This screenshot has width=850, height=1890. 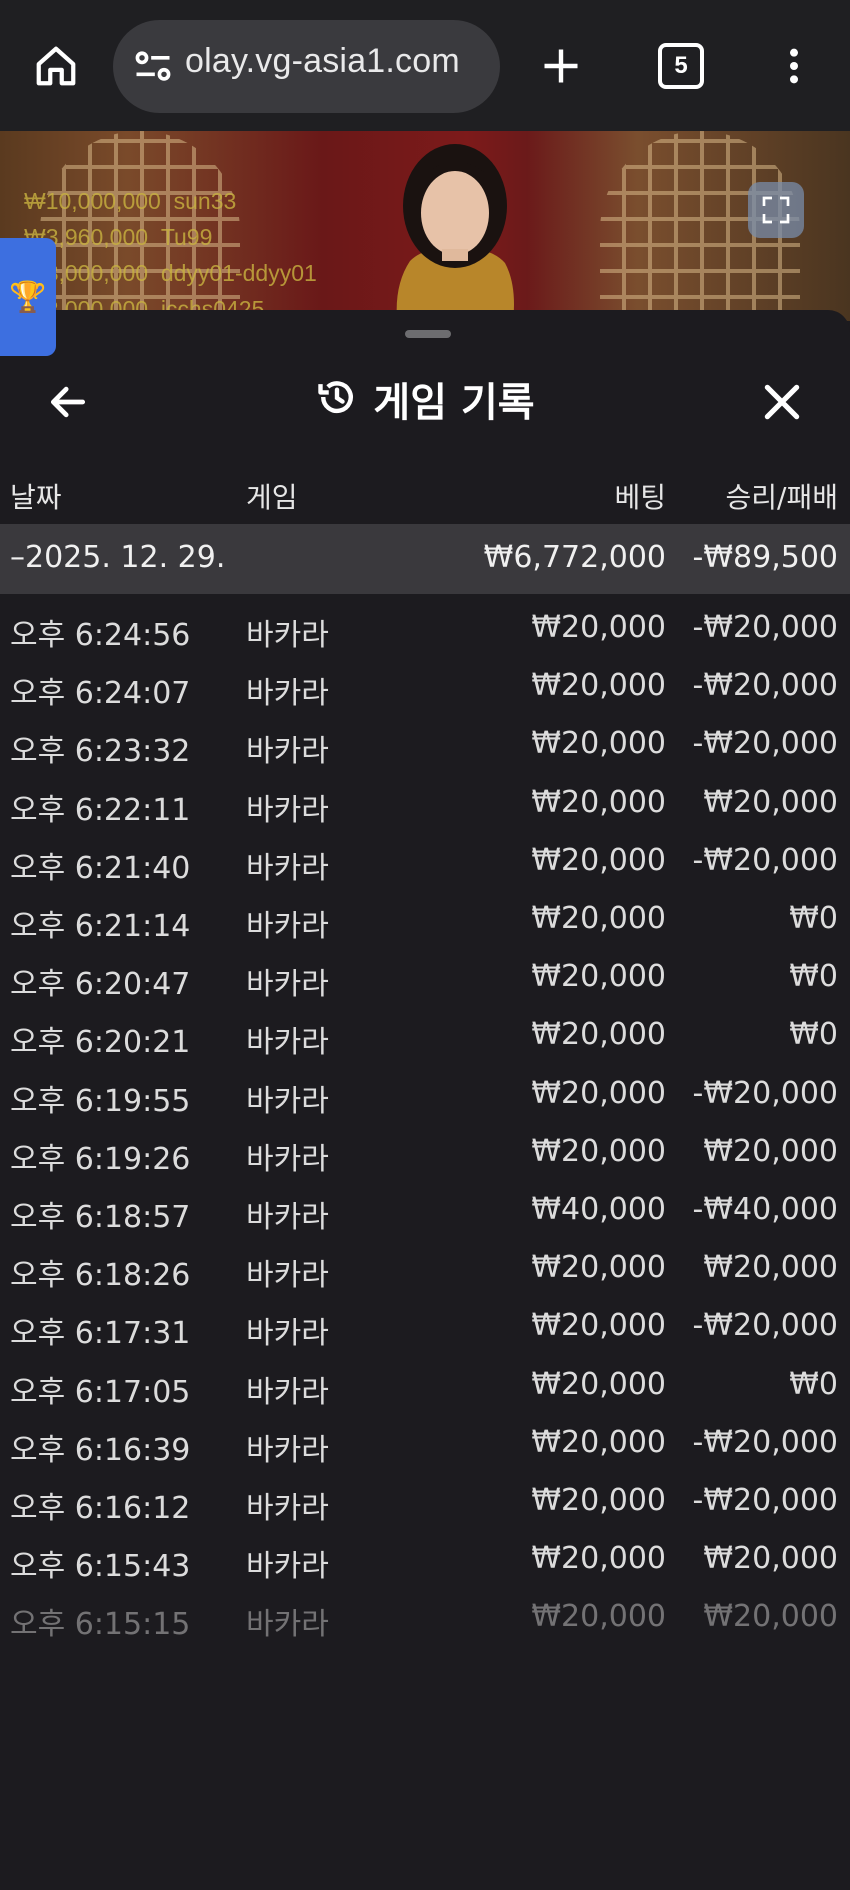 I want to click on tab-count: 5, so click(x=681, y=66).